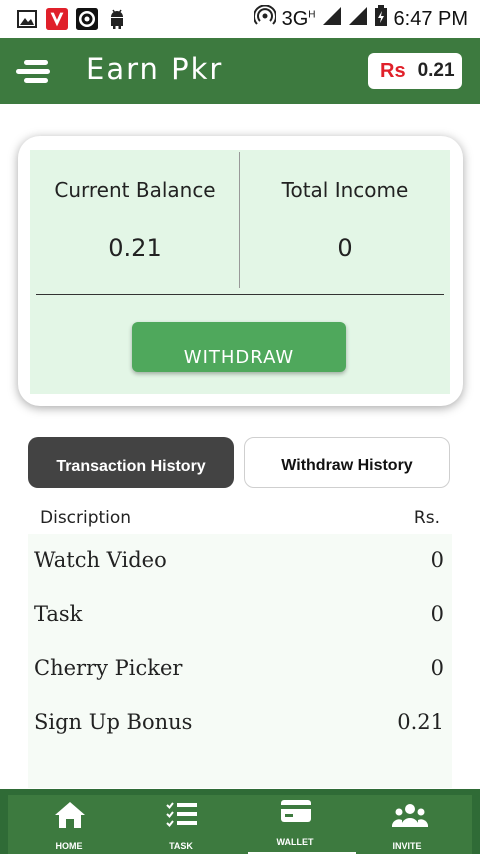  I want to click on current-balance-value: 0.21, so click(135, 248).